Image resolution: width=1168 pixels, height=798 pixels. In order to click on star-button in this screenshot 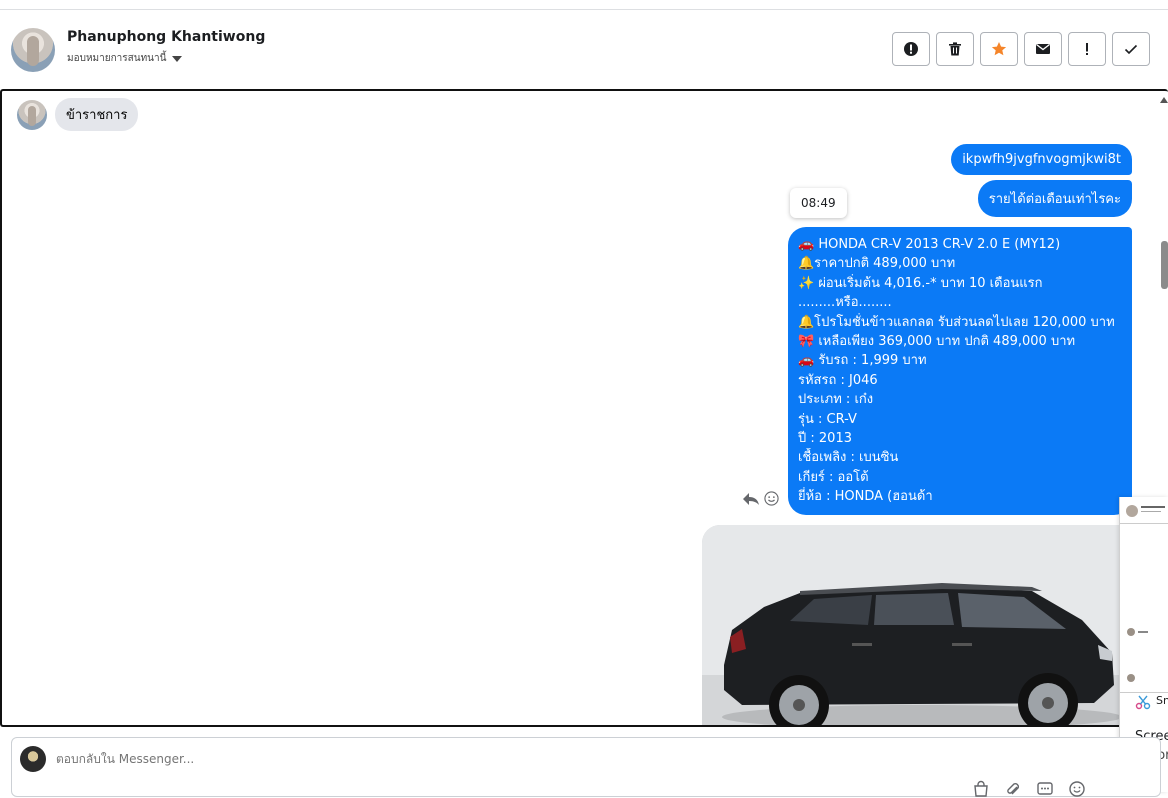, I will do `click(999, 49)`.